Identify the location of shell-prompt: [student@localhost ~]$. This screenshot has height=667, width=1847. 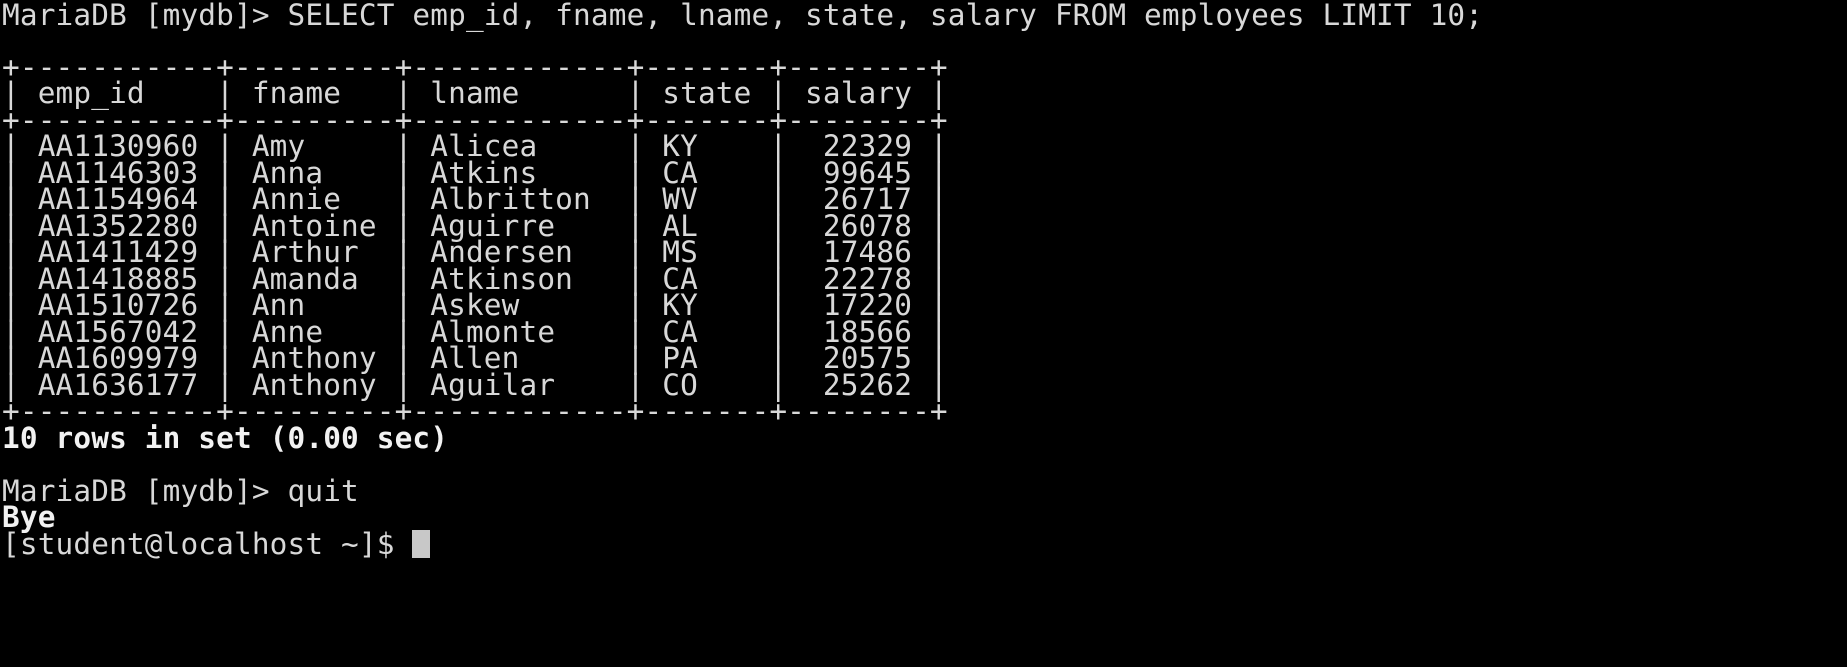
(207, 544).